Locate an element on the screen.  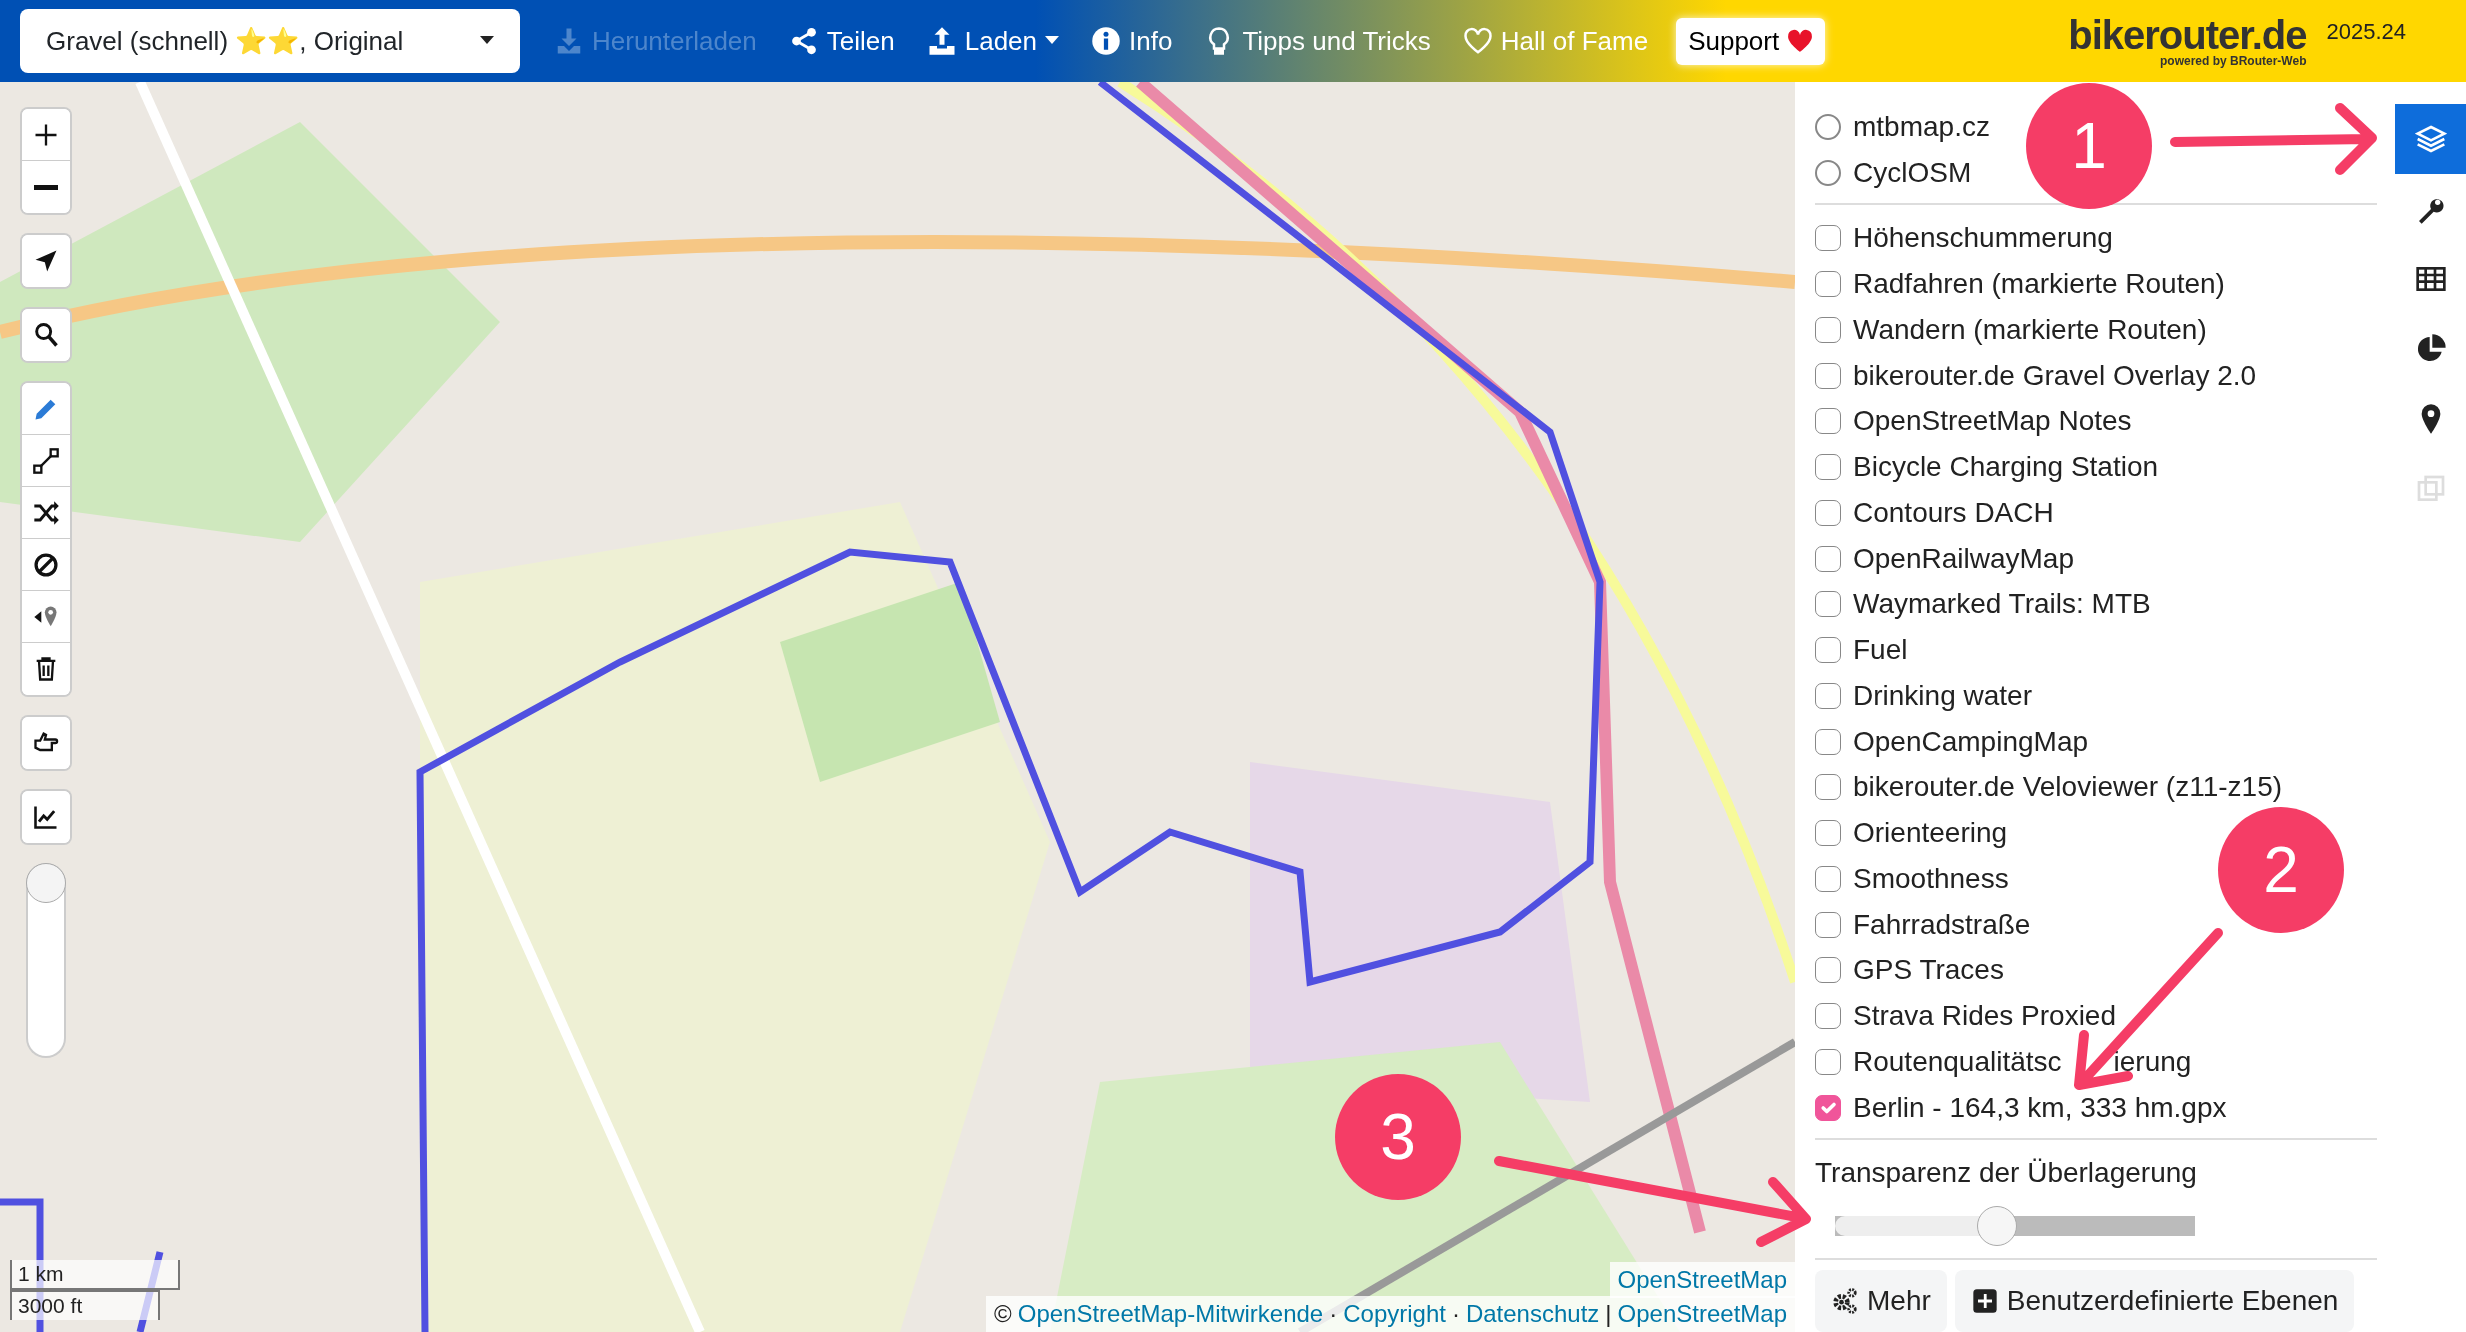
layer-label: Routenqualitätsc is located at coordinates (1957, 1061).